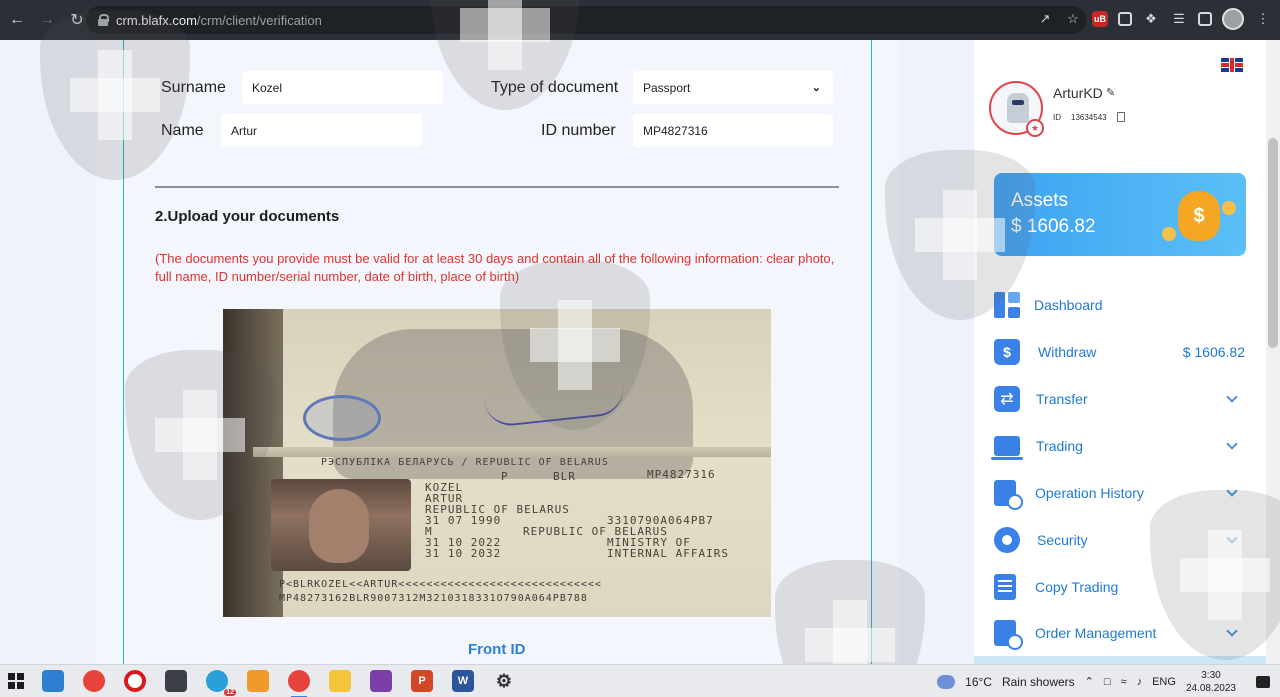  I want to click on wallet-icon: $, so click(1007, 352).